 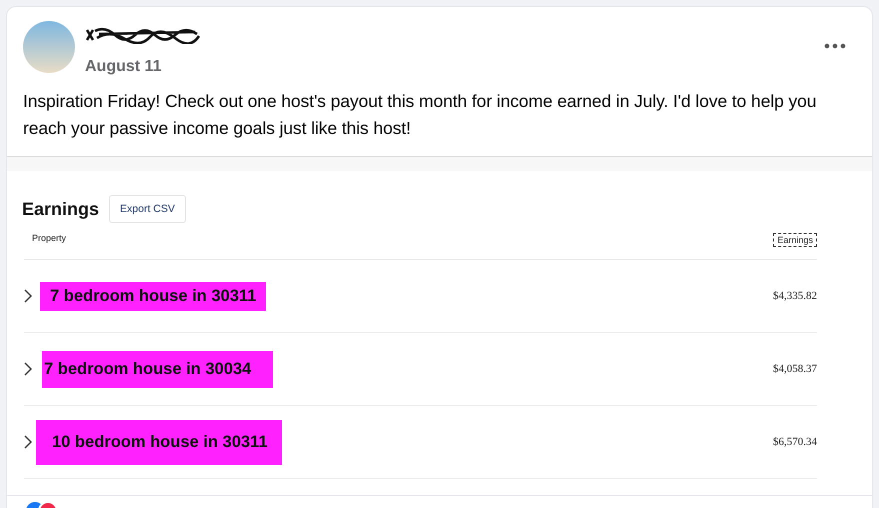 What do you see at coordinates (795, 369) in the screenshot?
I see `earnings-amount: $4,058.37` at bounding box center [795, 369].